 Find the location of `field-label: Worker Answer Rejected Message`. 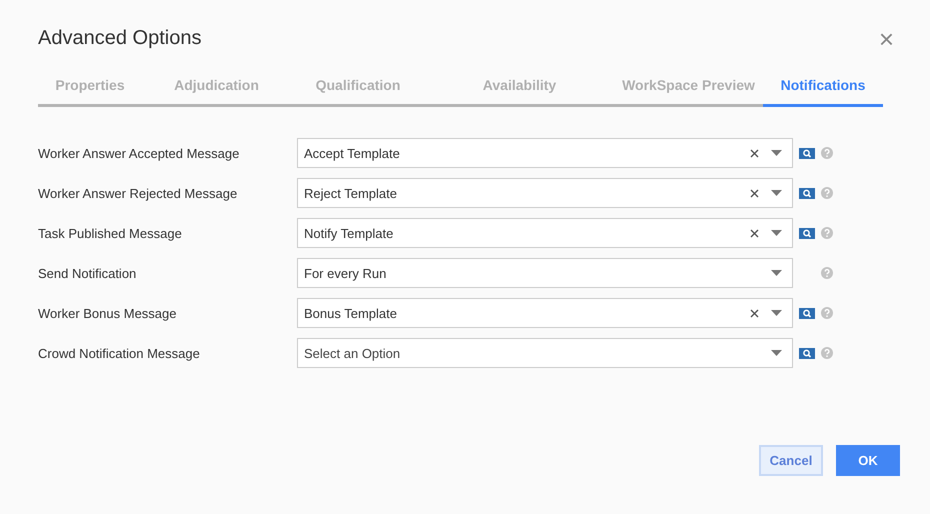

field-label: Worker Answer Rejected Message is located at coordinates (138, 193).